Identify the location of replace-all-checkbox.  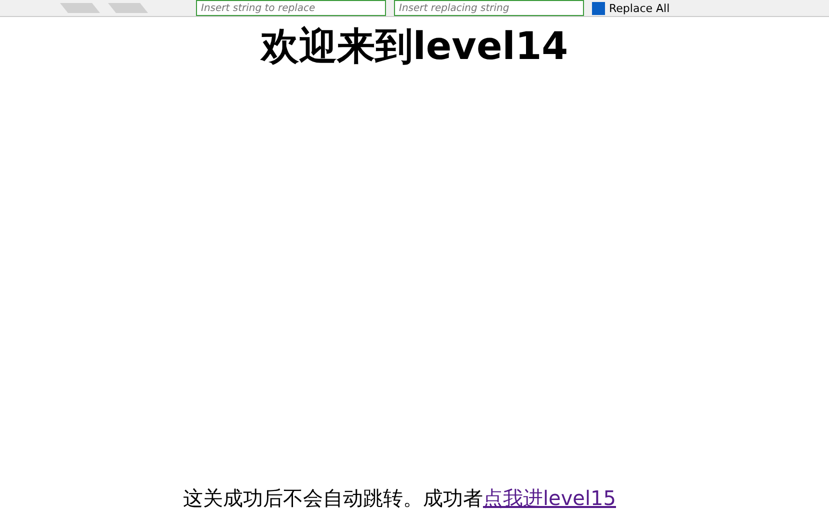
(598, 8).